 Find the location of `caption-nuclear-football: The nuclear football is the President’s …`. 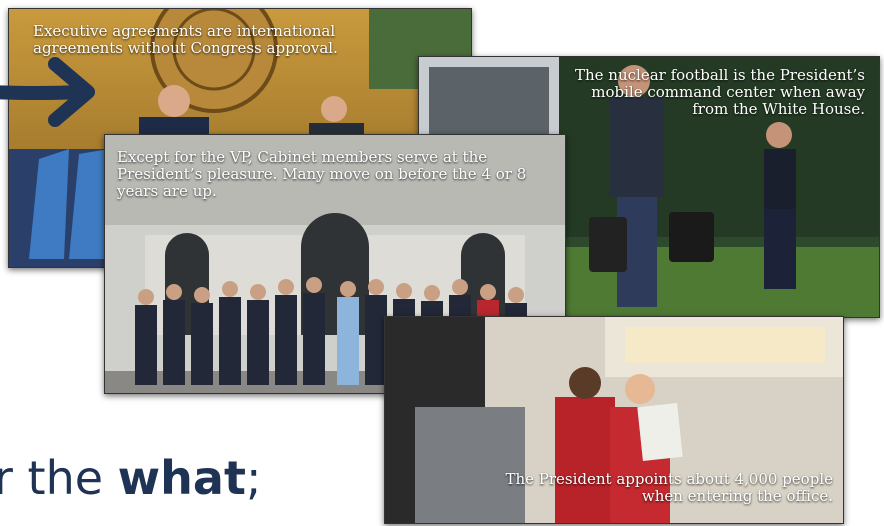

caption-nuclear-football: The nuclear football is the President’s … is located at coordinates (719, 92).